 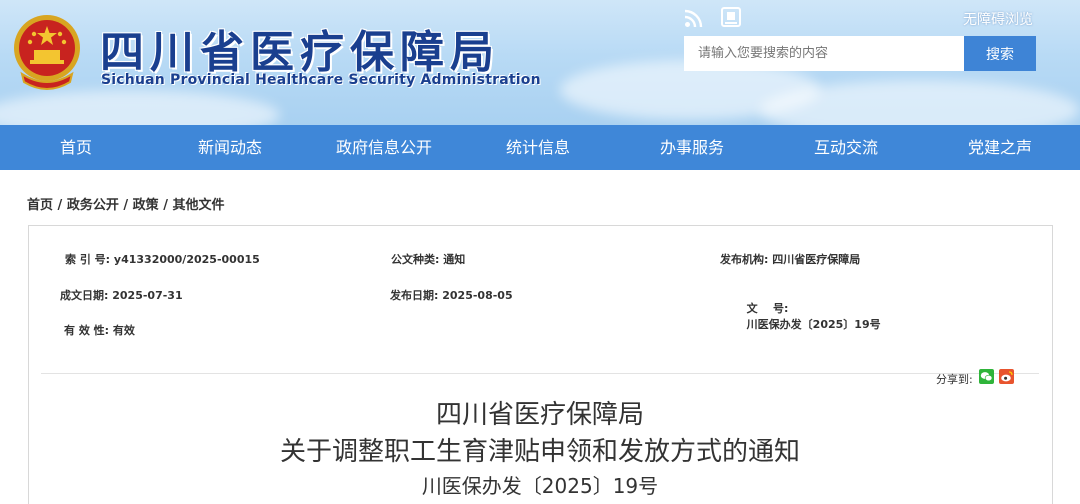 I want to click on nav-item-gov-info: 政府信息公开, so click(x=384, y=147).